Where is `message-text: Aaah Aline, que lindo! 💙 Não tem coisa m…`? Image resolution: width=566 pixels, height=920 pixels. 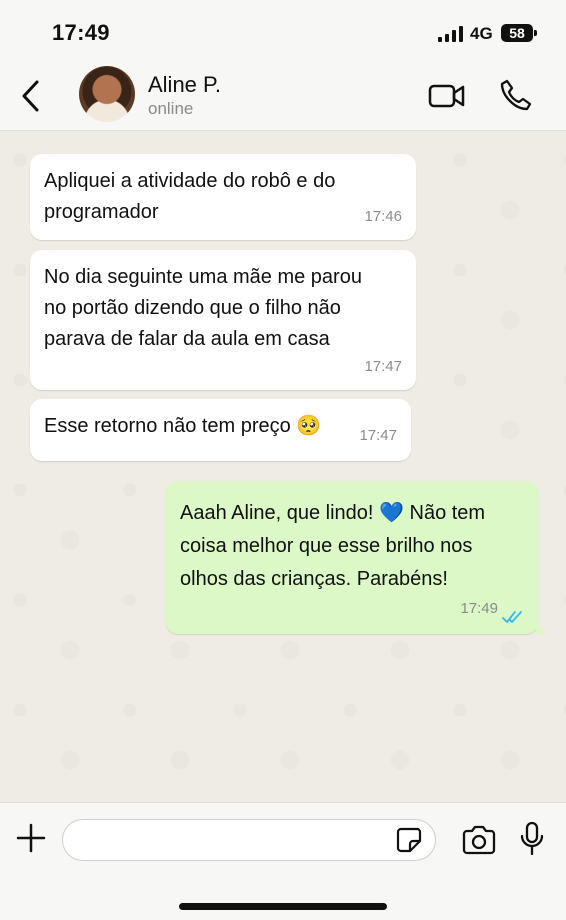 message-text: Aaah Aline, que lindo! 💙 Não tem coisa m… is located at coordinates (333, 546).